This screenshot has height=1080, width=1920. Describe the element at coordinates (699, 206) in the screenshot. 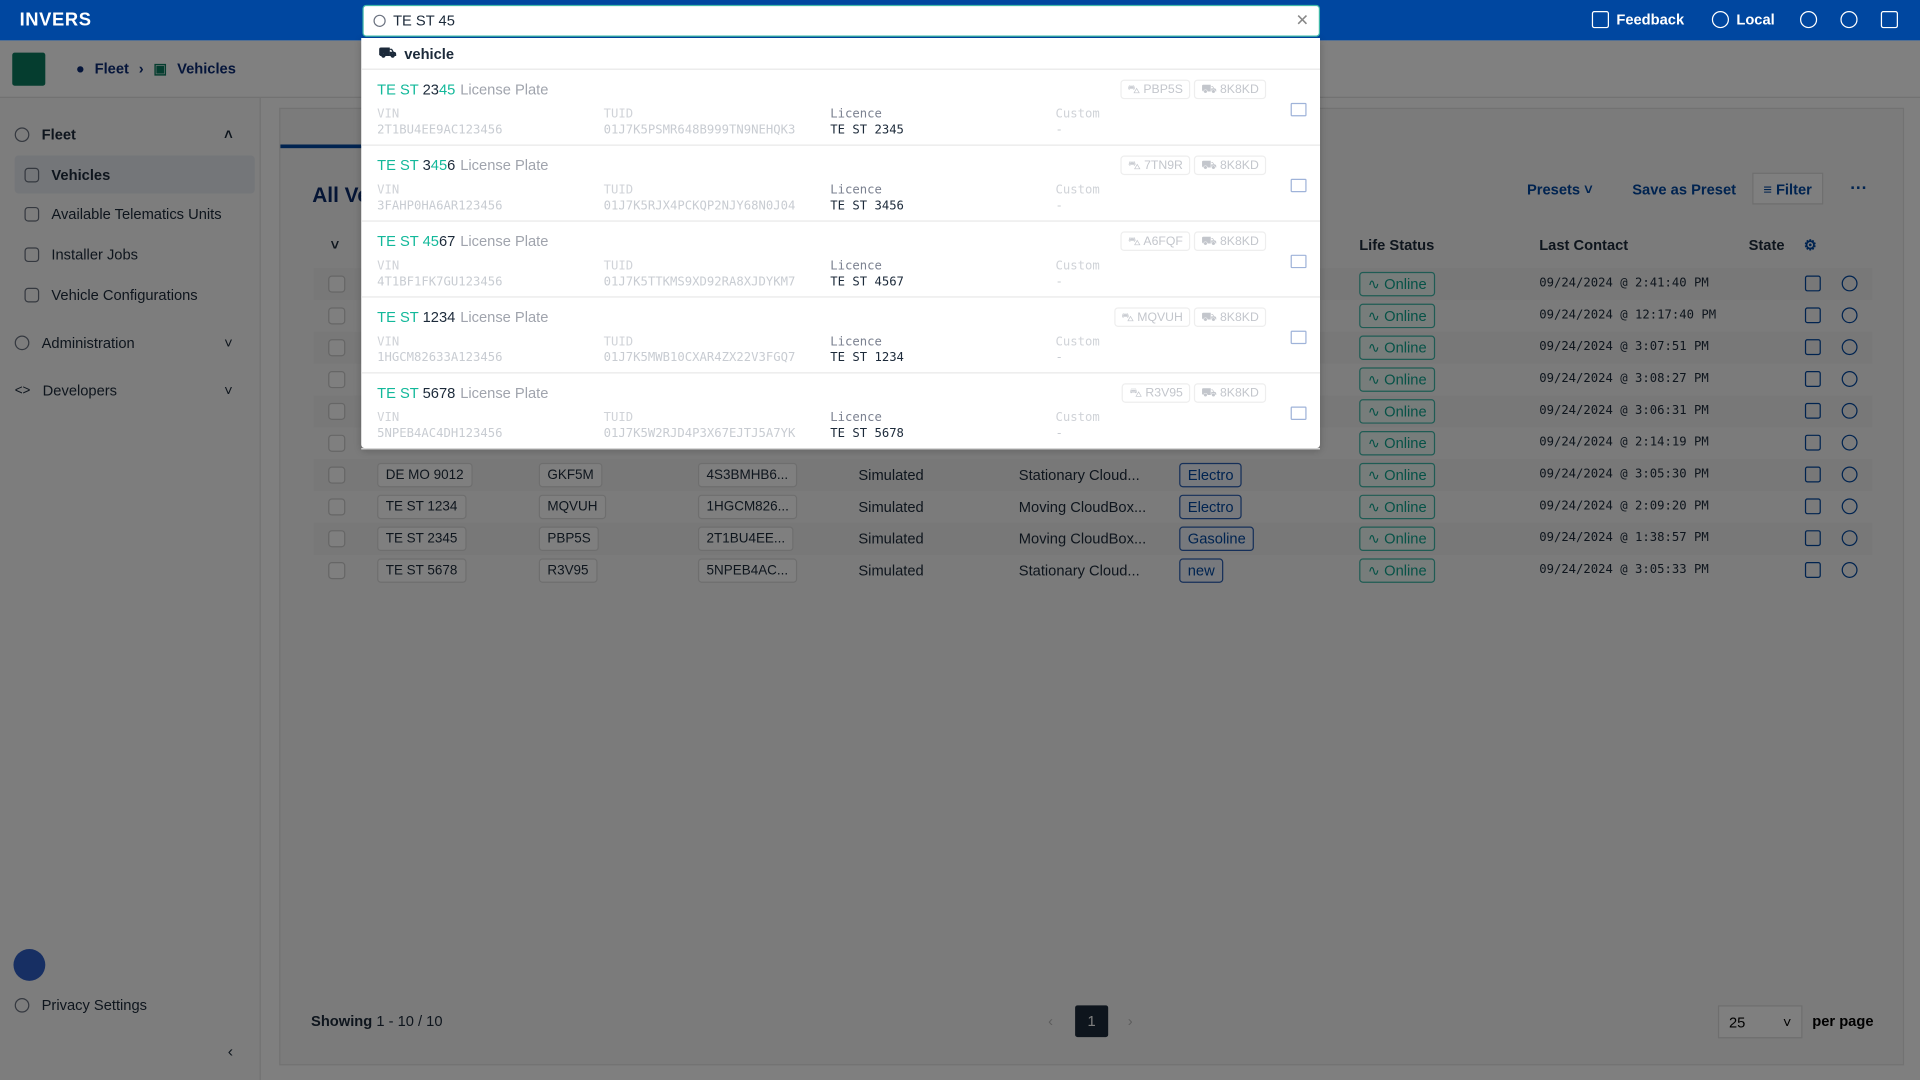

I see `tuid-value: 01J7K5RJX4PCKQP2NJY68N0J04` at that location.